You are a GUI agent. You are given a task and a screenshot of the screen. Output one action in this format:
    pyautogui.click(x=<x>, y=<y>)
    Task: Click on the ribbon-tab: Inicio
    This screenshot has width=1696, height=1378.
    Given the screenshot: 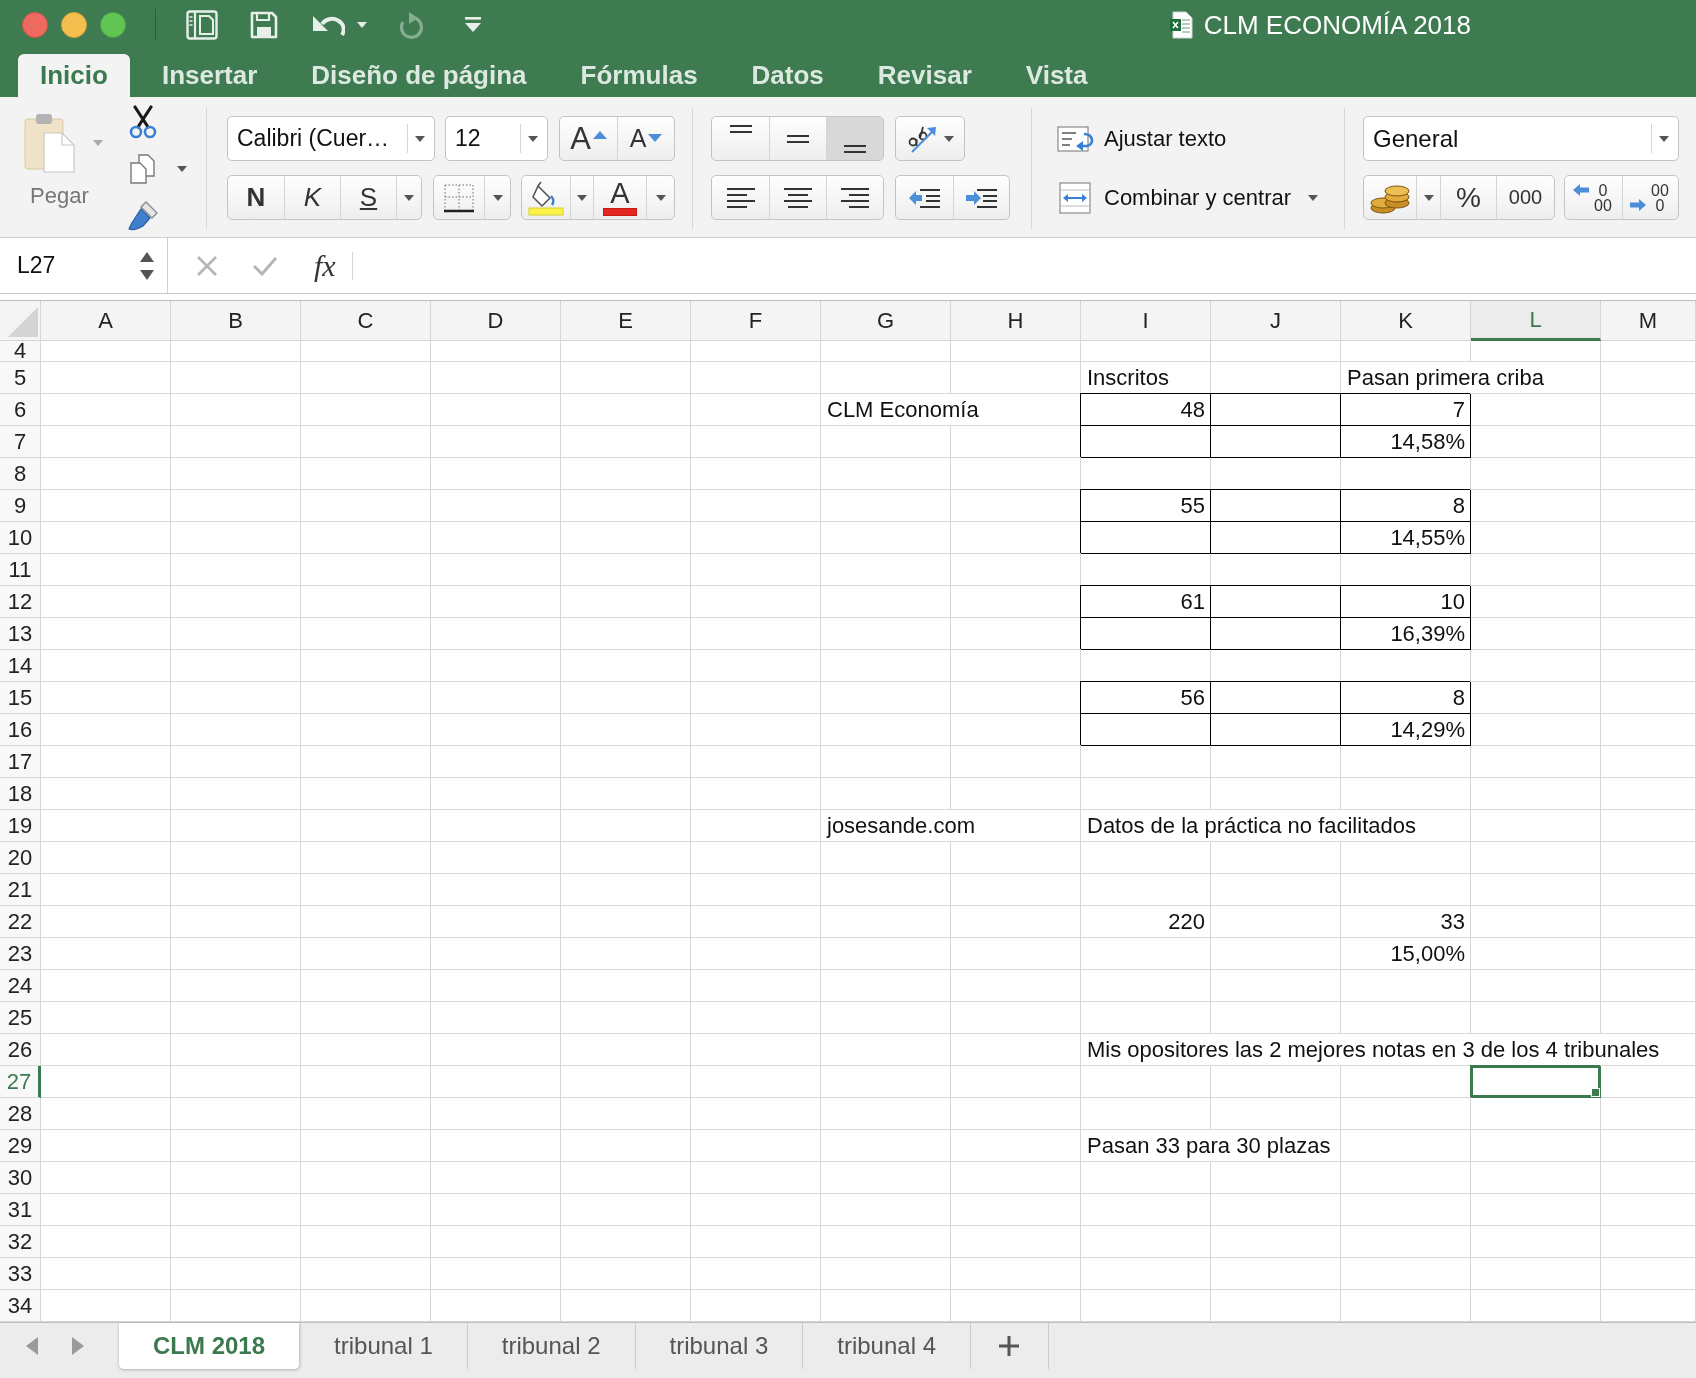 What is the action you would take?
    pyautogui.click(x=74, y=75)
    